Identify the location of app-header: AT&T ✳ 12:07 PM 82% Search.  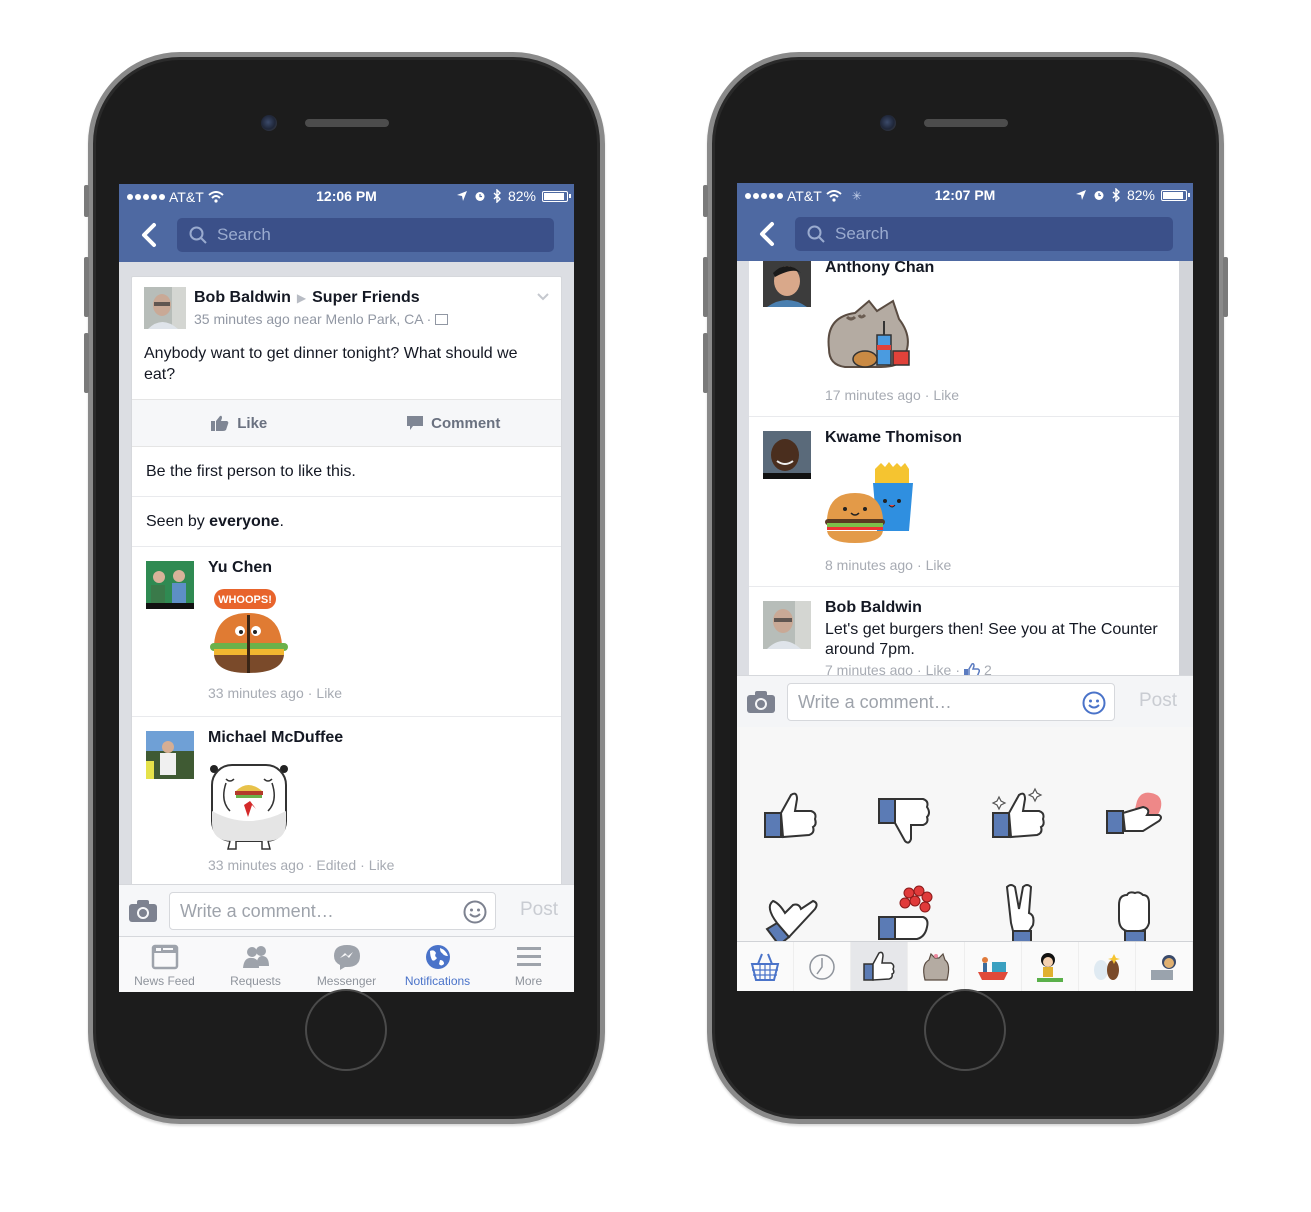
(965, 222).